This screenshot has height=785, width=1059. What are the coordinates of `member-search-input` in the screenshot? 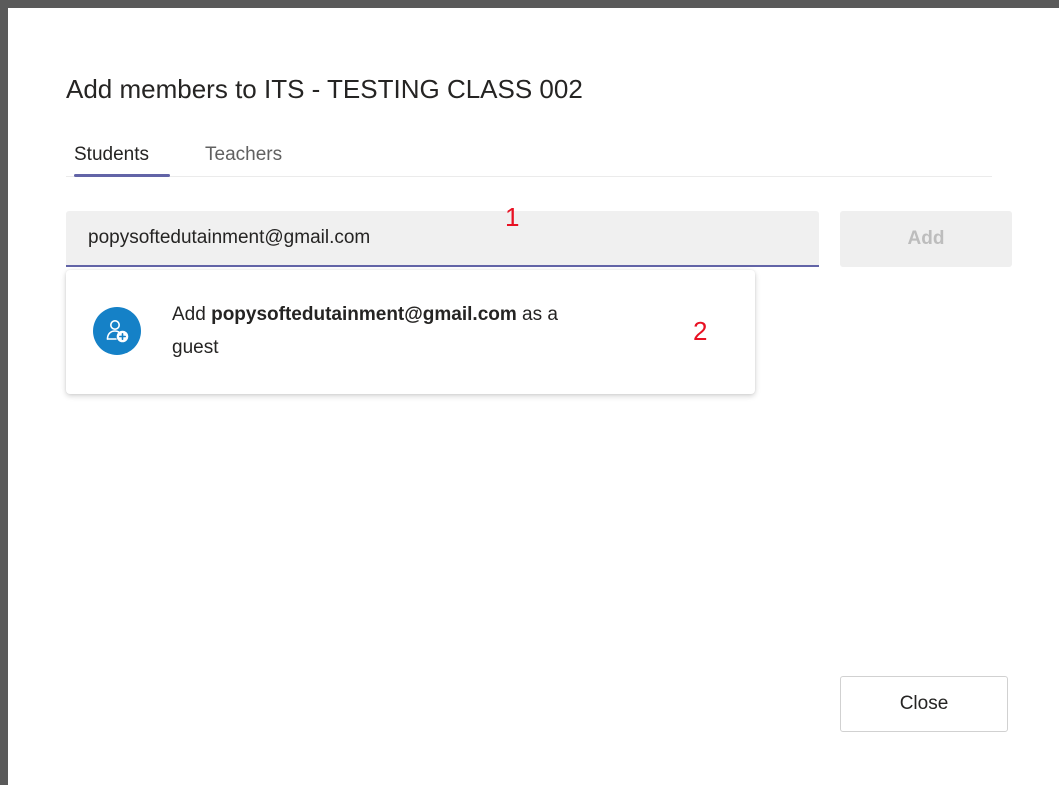 It's located at (442, 238).